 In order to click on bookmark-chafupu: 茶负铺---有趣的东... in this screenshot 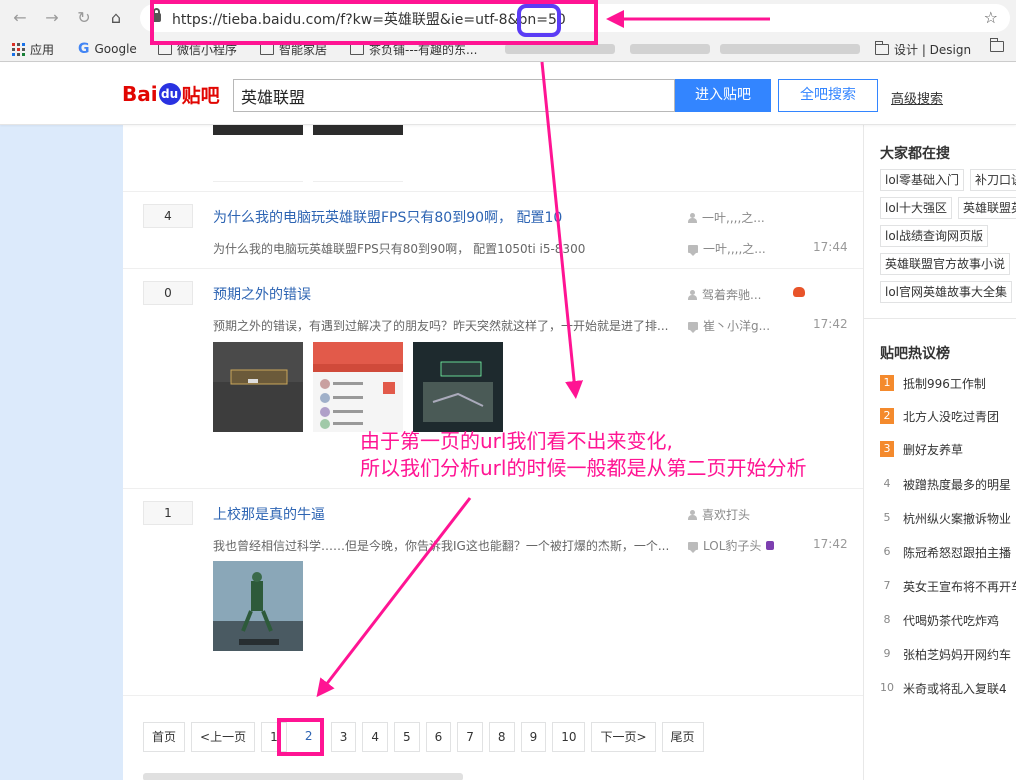, I will do `click(413, 49)`.